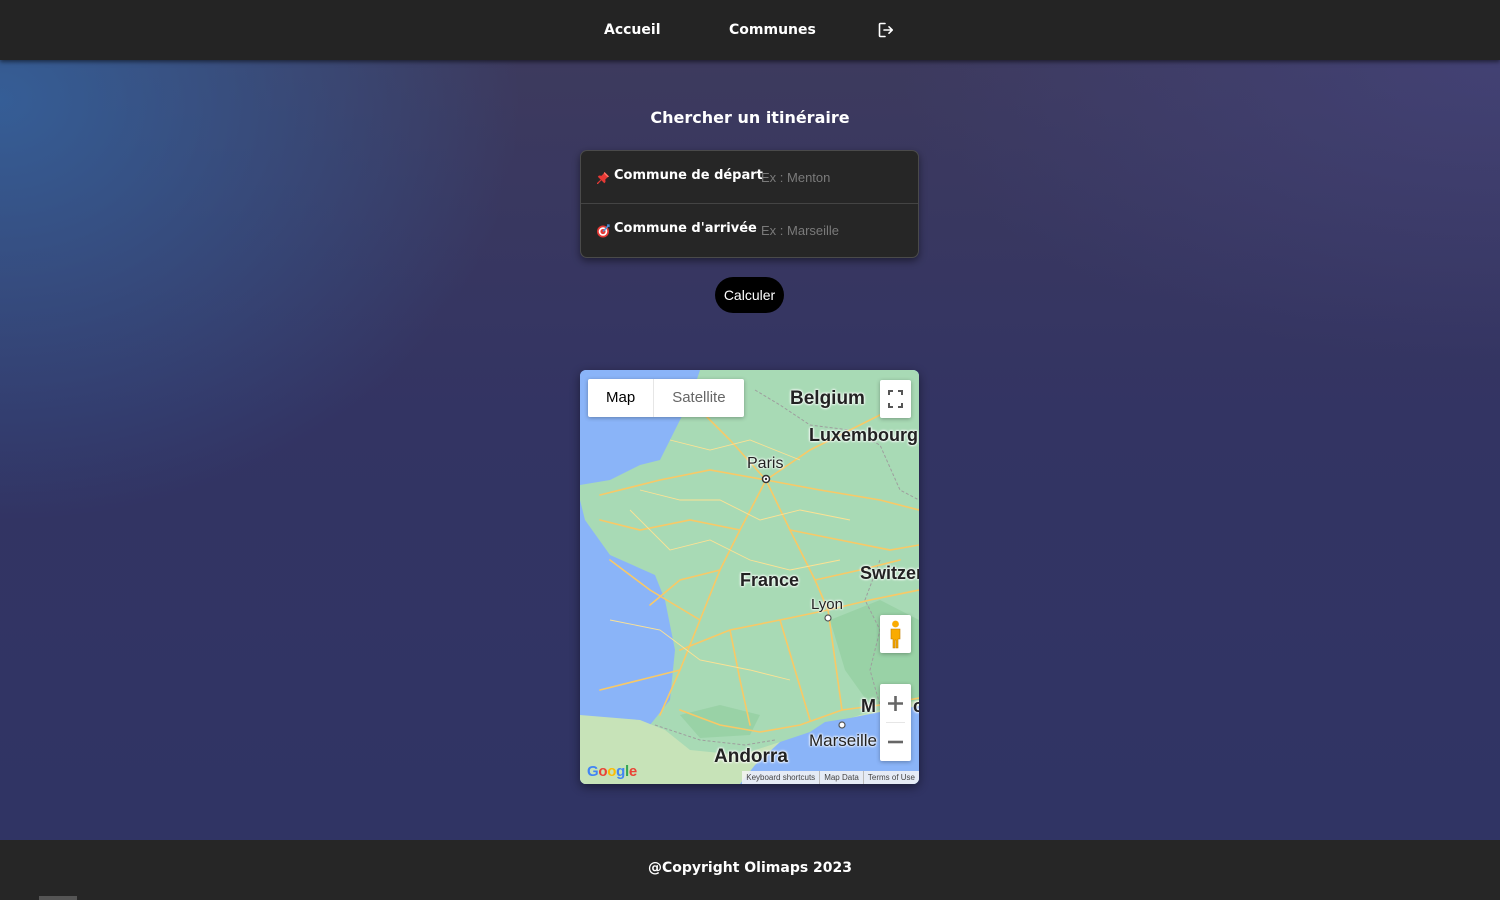 This screenshot has width=1500, height=900. I want to click on target-icon, so click(603, 230).